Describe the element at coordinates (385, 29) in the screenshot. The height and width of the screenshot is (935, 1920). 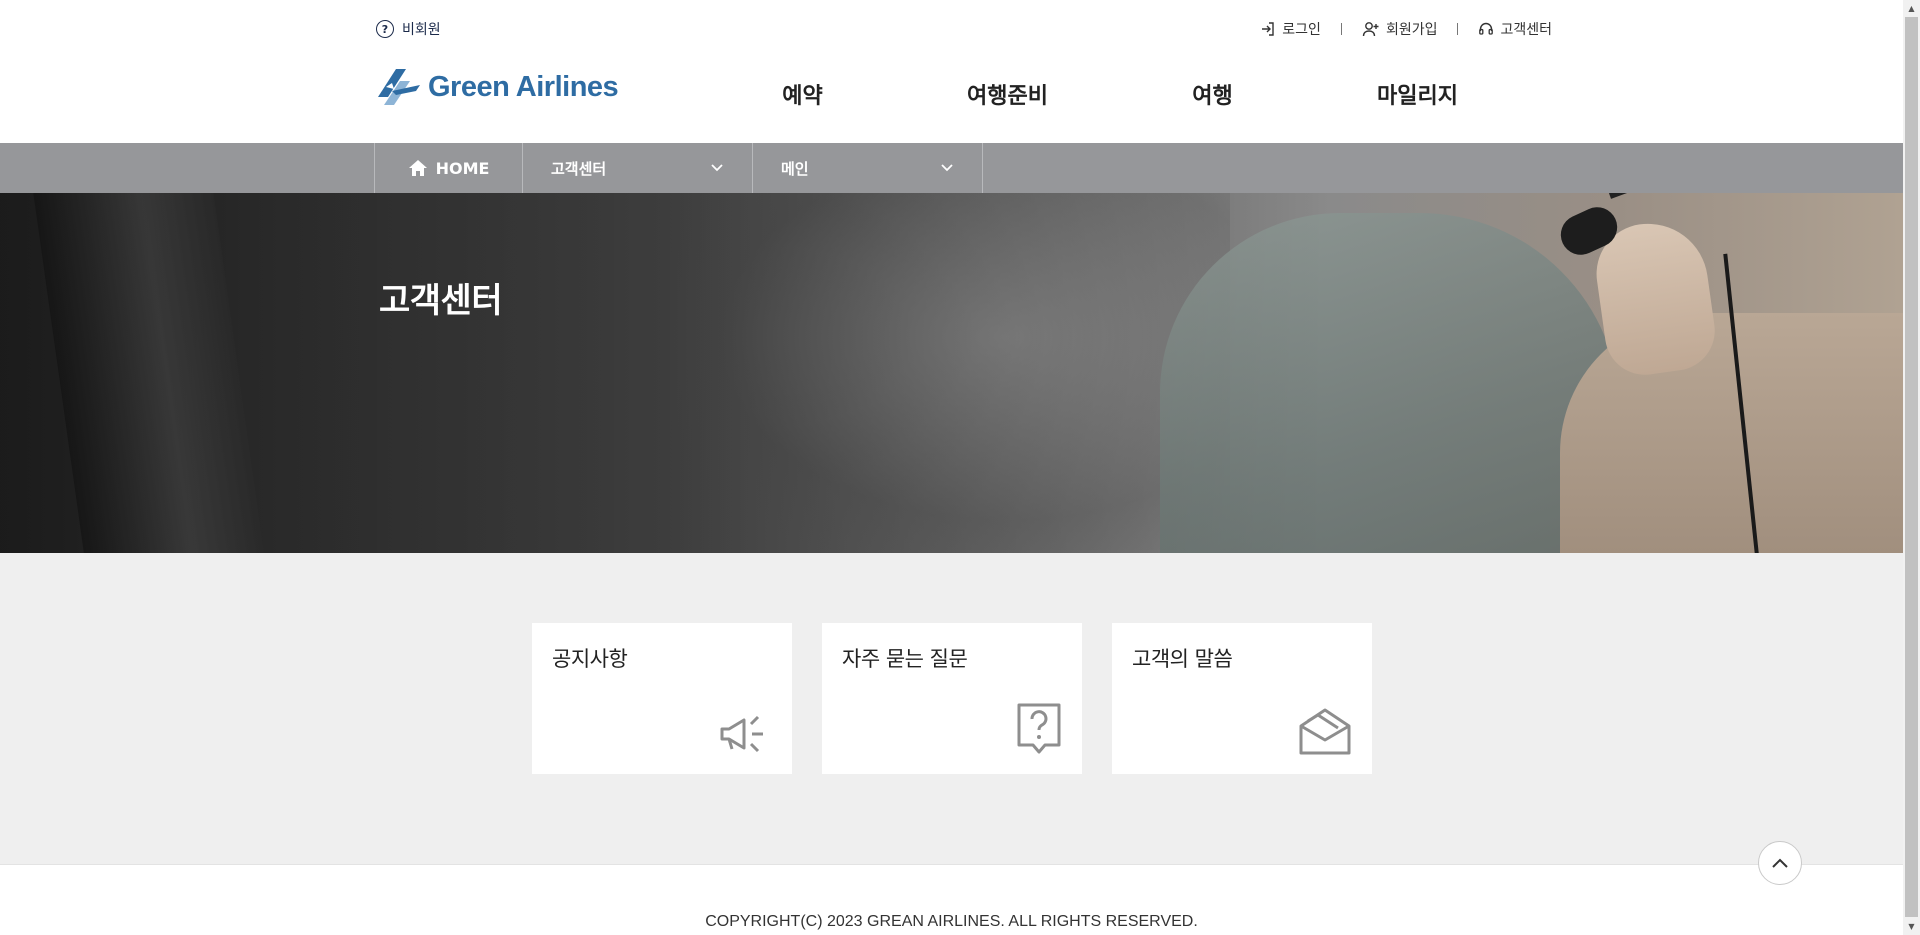
I see `question-circle-icon: ?` at that location.